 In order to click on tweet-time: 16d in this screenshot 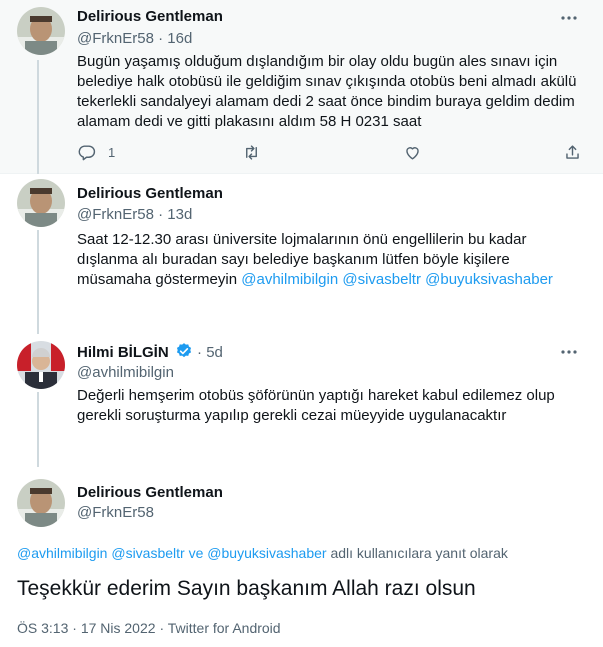, I will do `click(179, 38)`.